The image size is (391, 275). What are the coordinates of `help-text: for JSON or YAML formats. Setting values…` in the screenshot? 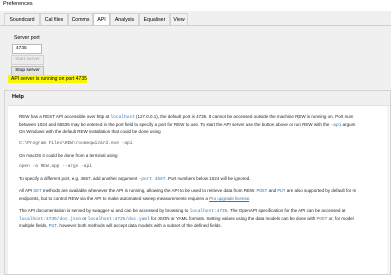 It's located at (233, 218).